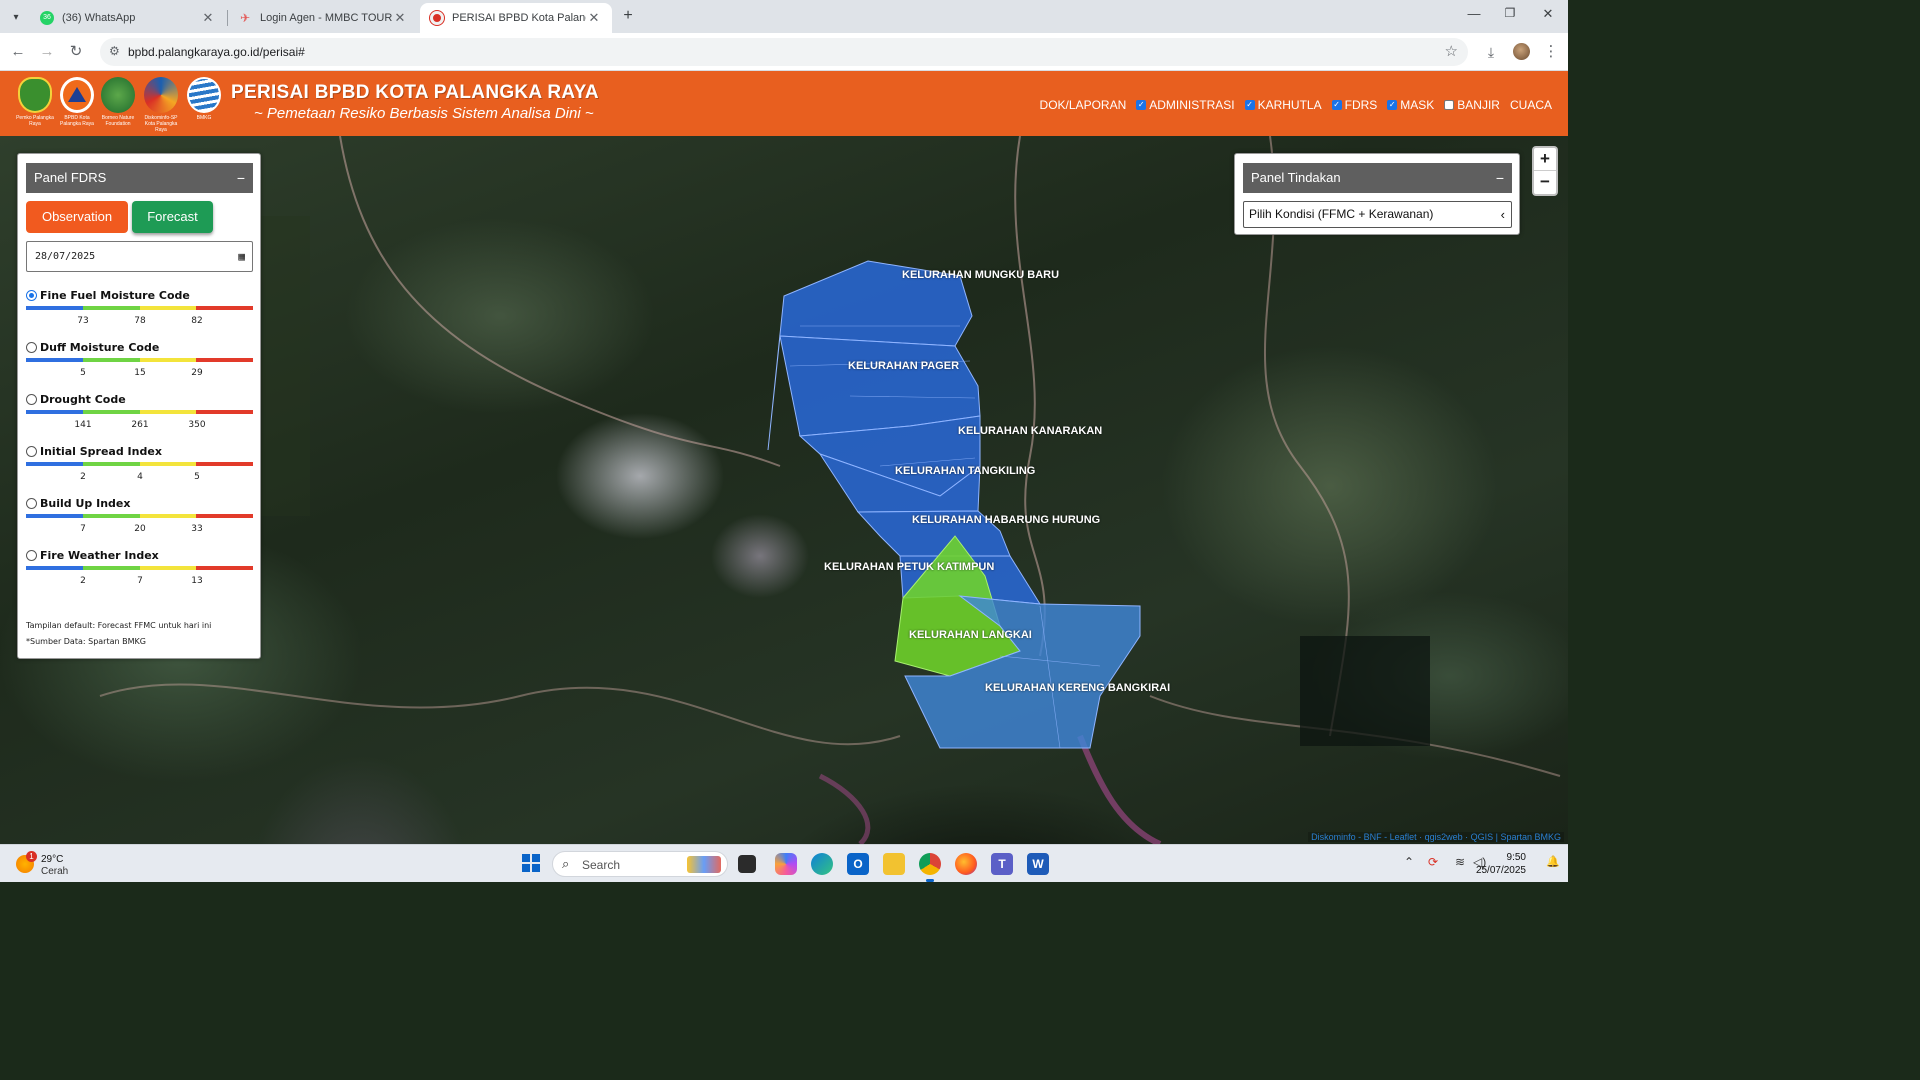 This screenshot has height=1080, width=1920. Describe the element at coordinates (822, 864) in the screenshot. I see `edge-icon` at that location.